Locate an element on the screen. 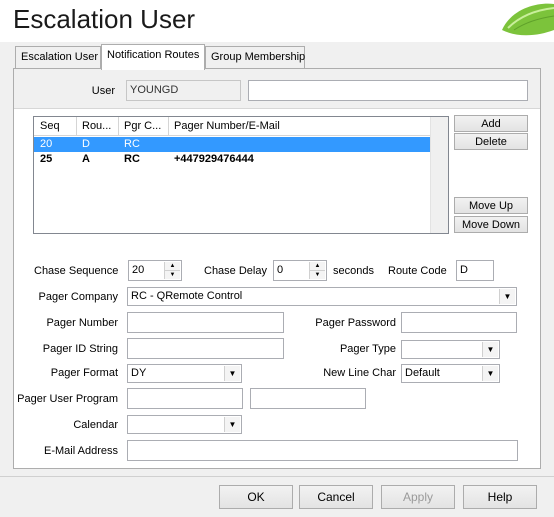 This screenshot has height=517, width=554. routes-list-scrollbar is located at coordinates (439, 175).